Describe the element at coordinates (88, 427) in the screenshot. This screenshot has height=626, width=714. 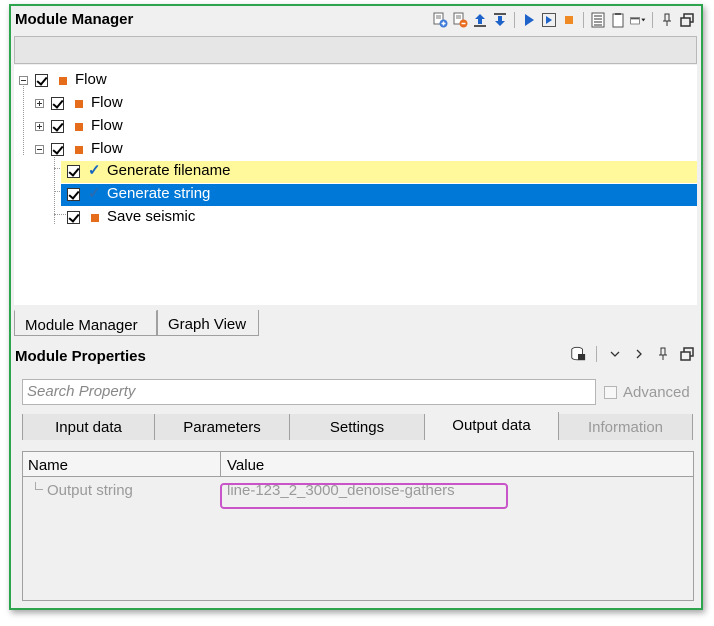
I see `tab-input-data: Input data` at that location.